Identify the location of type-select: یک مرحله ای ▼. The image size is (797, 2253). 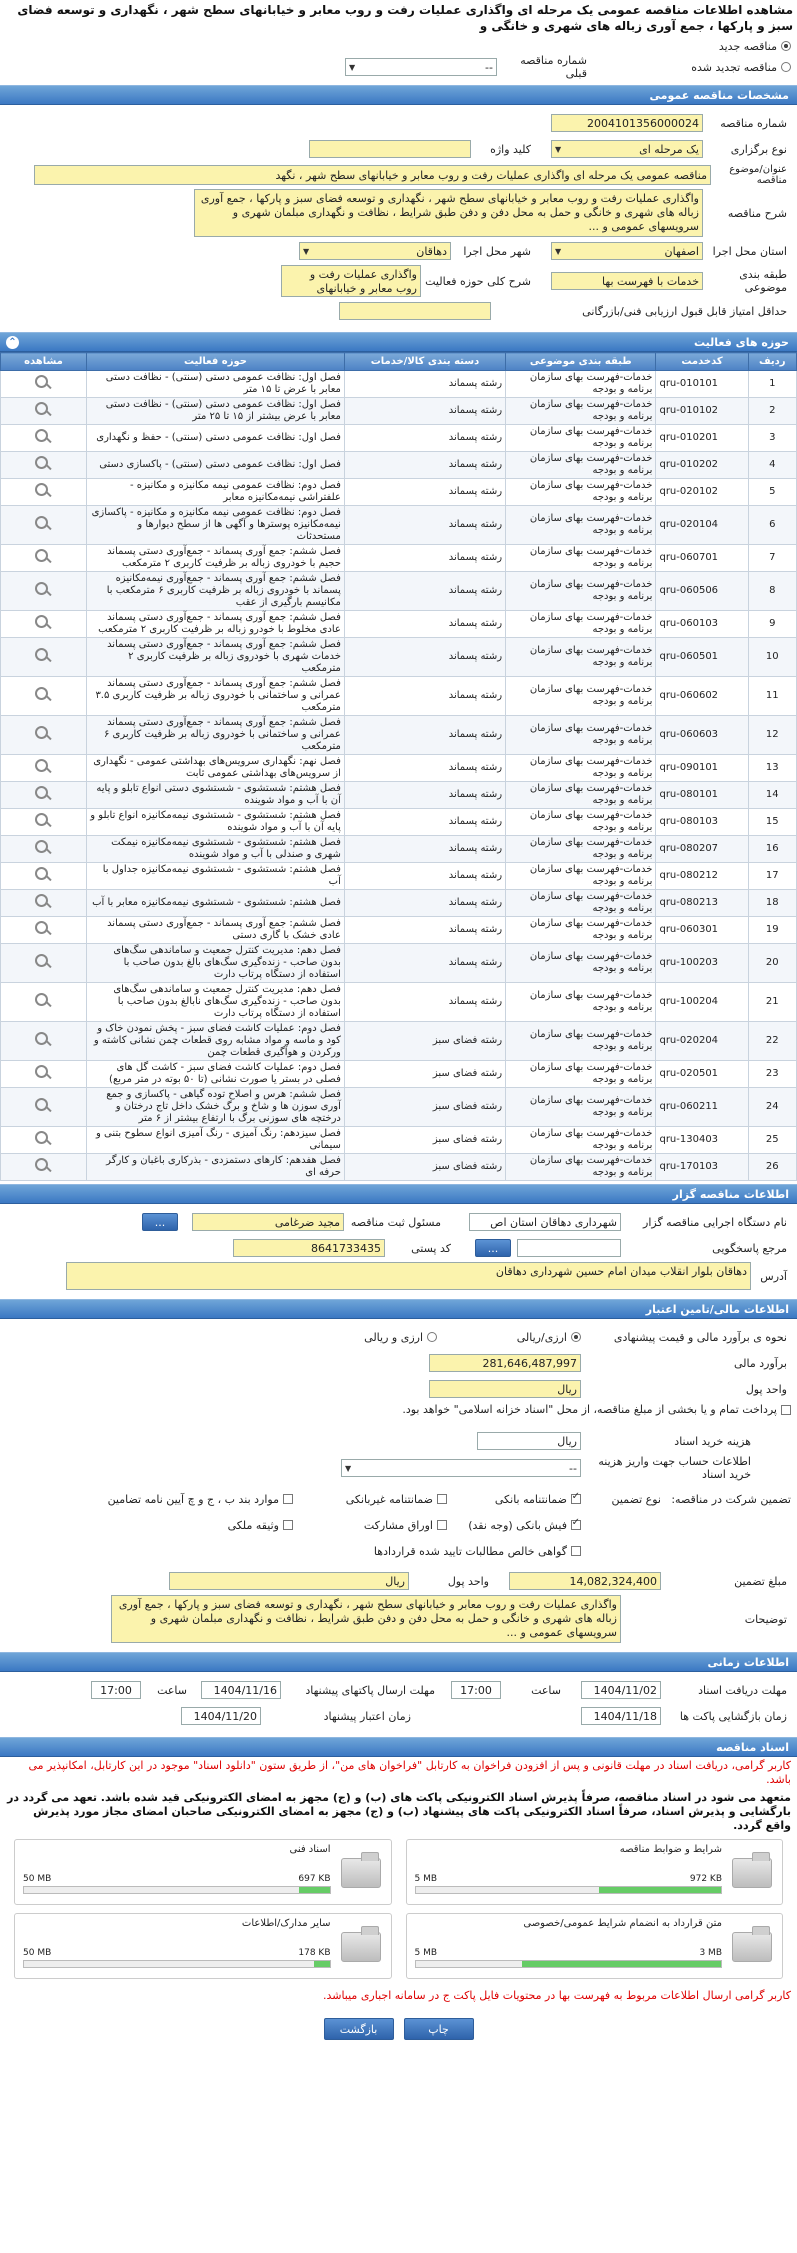
(627, 149).